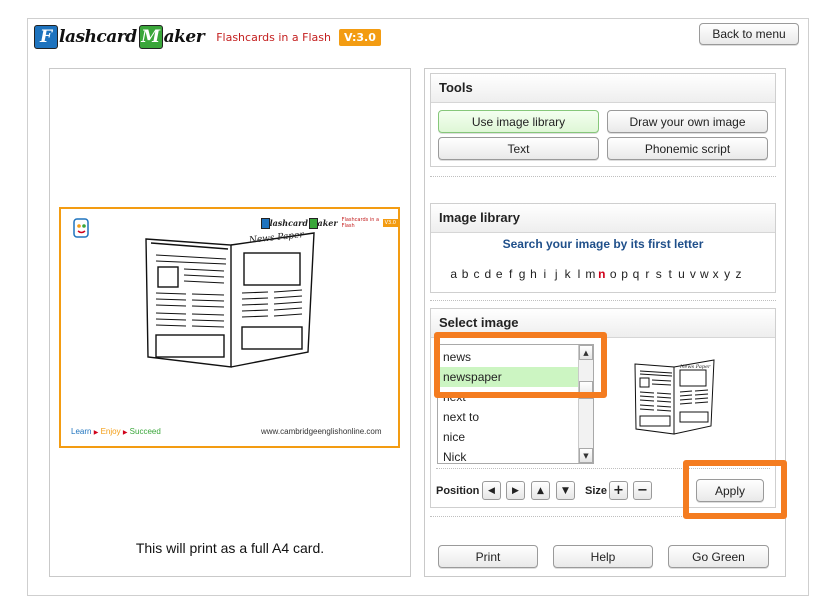 The height and width of the screenshot is (607, 824). I want to click on logo-letter-m: M, so click(150, 37).